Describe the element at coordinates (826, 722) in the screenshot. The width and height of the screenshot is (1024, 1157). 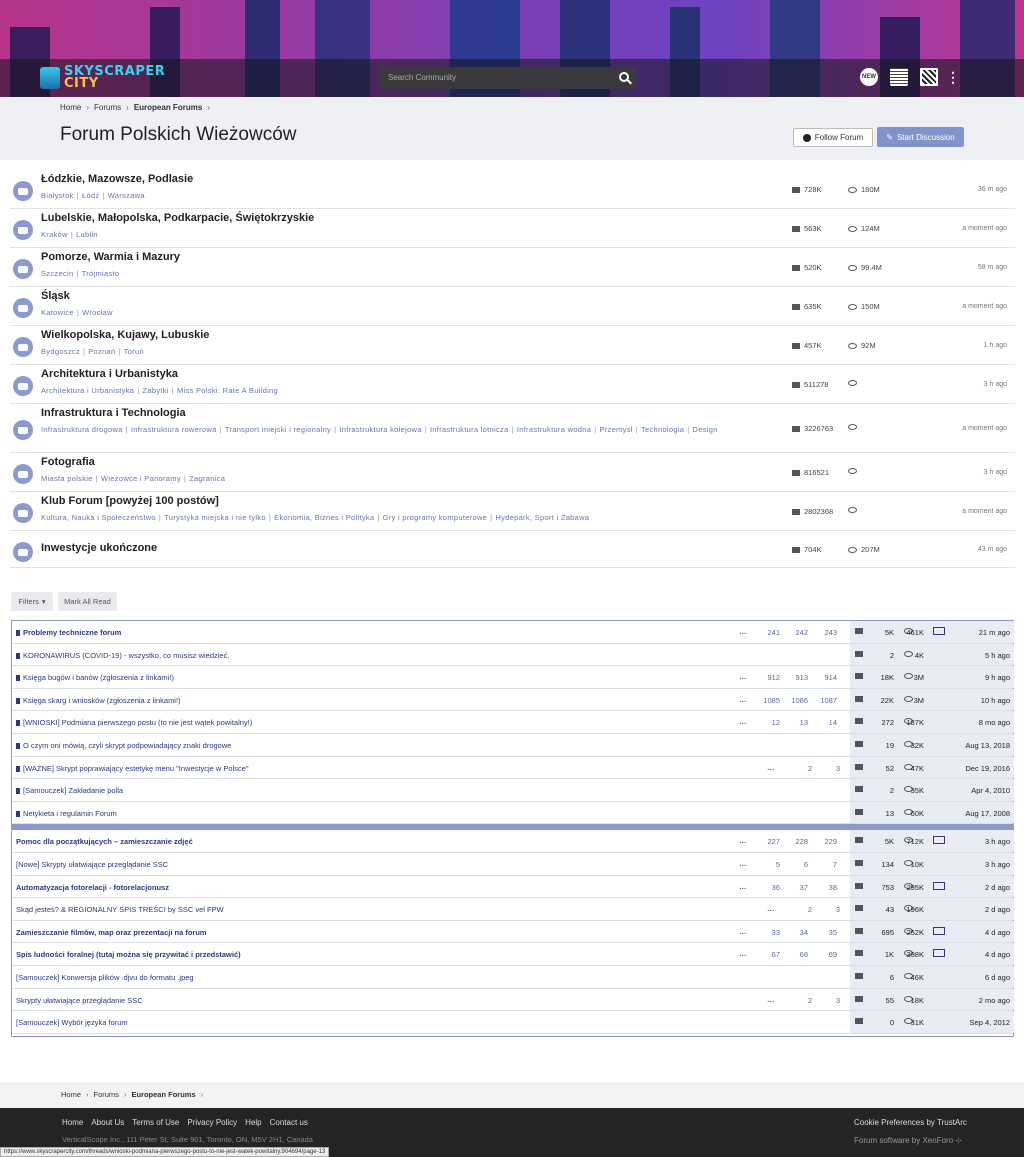
I see `page-link: 14` at that location.